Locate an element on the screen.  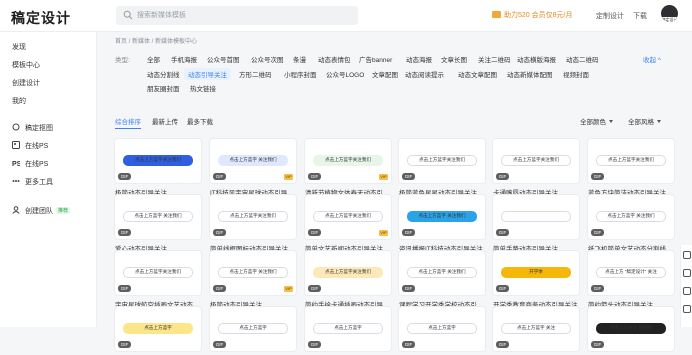
filter-tag: 文章配图 is located at coordinates (385, 74).